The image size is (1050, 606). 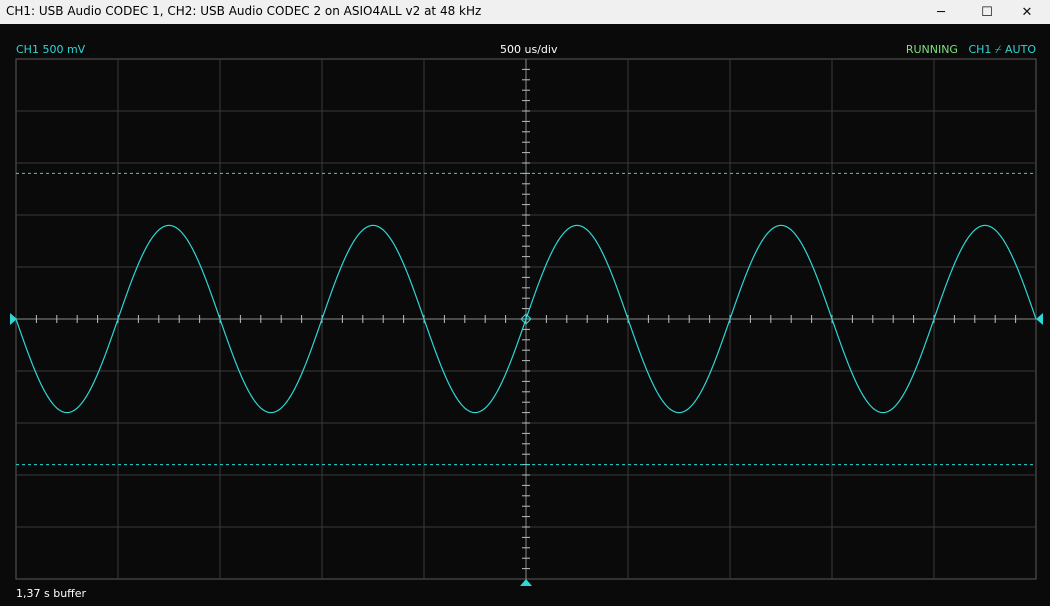 I want to click on buffer-label: 1,37 s buffer, so click(x=51, y=593).